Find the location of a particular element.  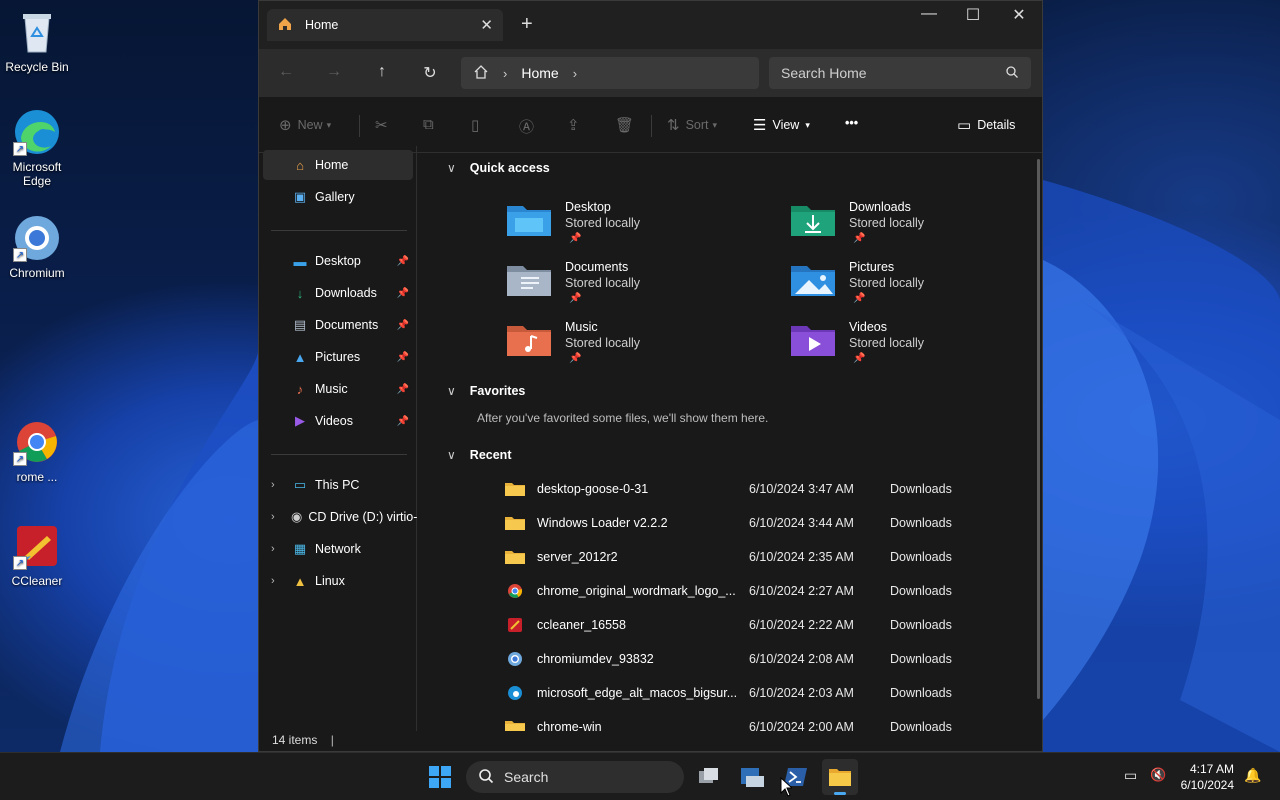

pictures-folder-icon is located at coordinates (813, 281).